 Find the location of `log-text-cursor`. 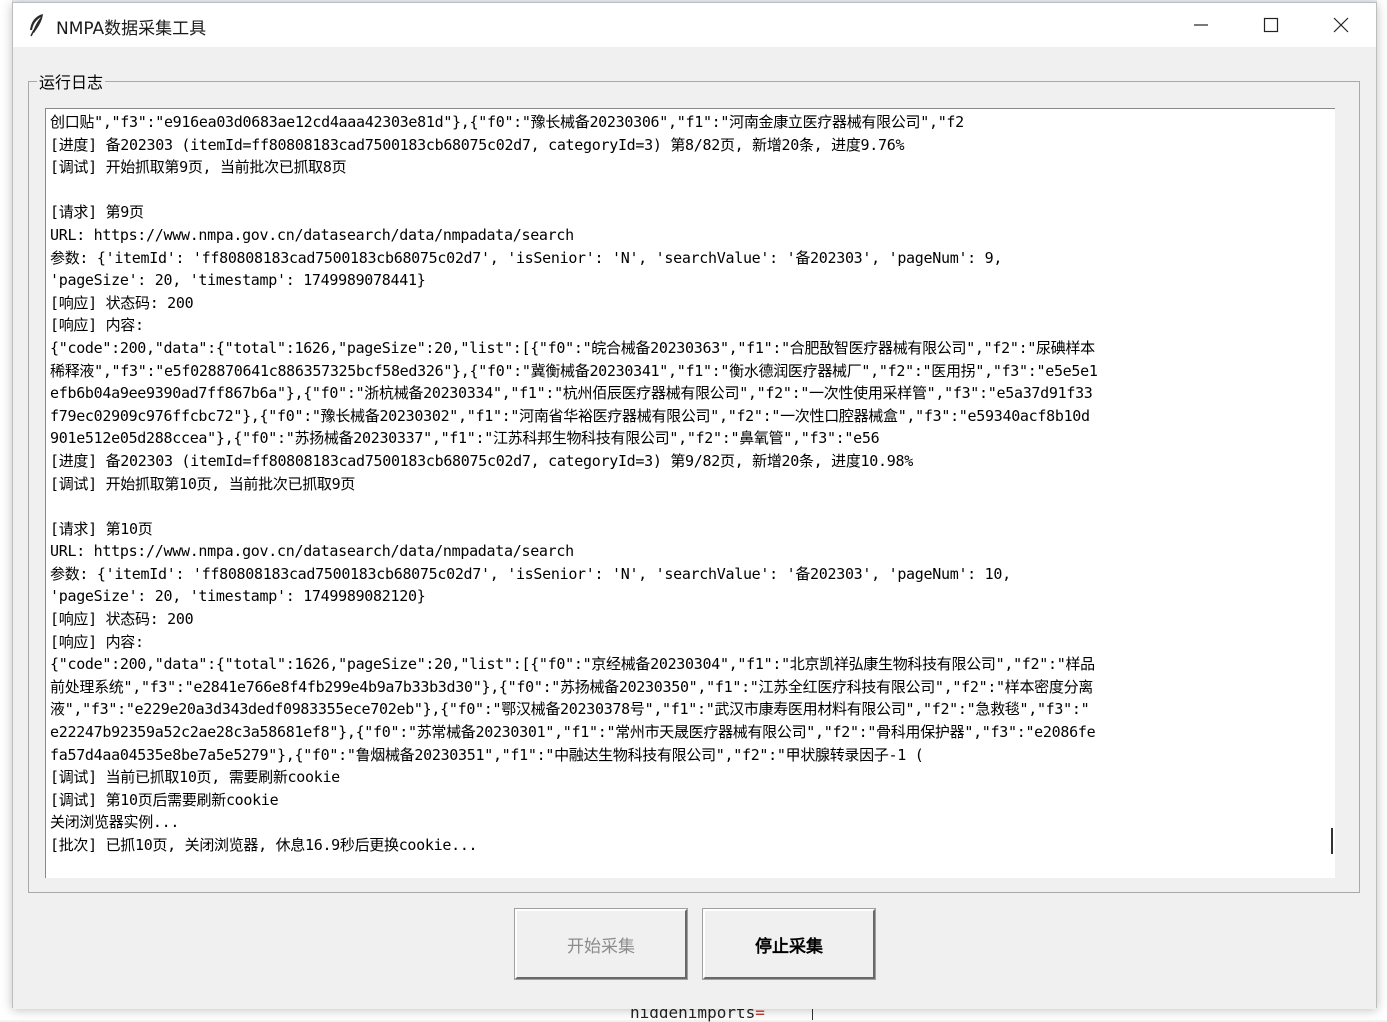

log-text-cursor is located at coordinates (1332, 841).